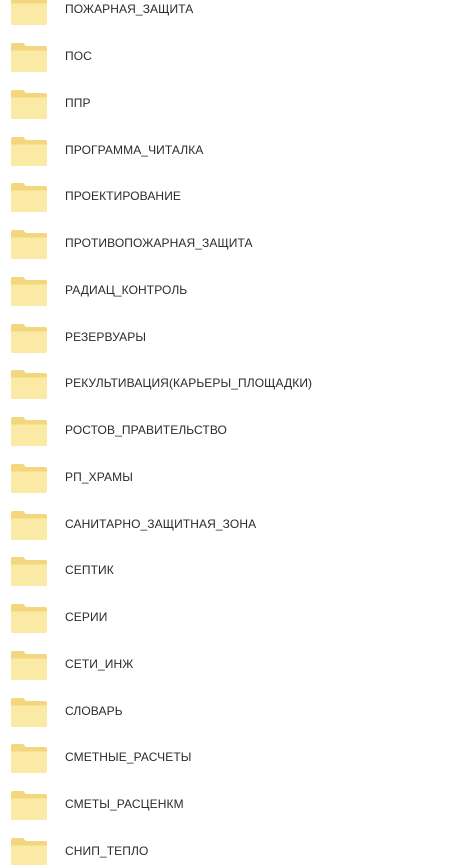  Describe the element at coordinates (231, 337) in the screenshot. I see `folder-item: РЕЗЕРВУАРЫ` at that location.